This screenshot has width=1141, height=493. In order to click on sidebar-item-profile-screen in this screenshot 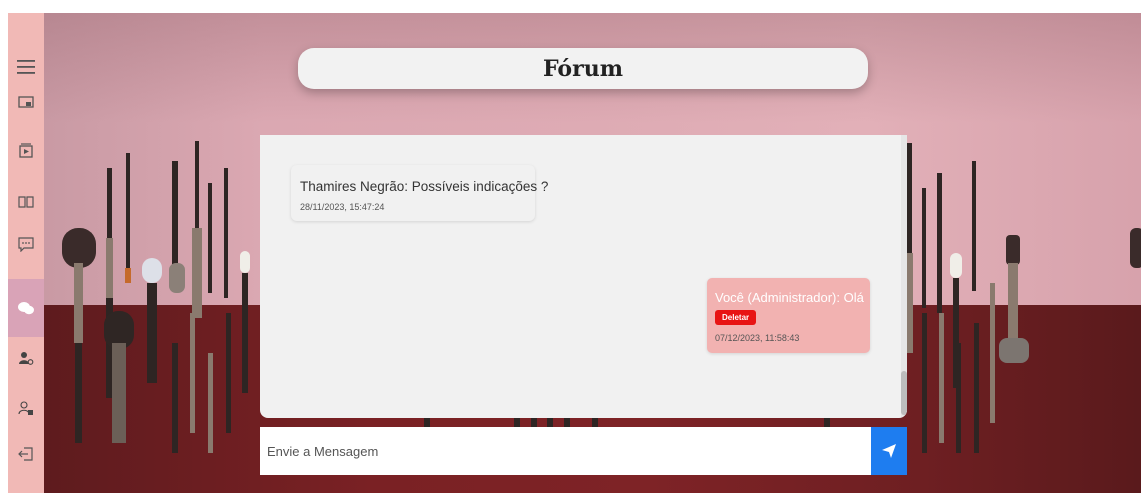, I will do `click(26, 103)`.